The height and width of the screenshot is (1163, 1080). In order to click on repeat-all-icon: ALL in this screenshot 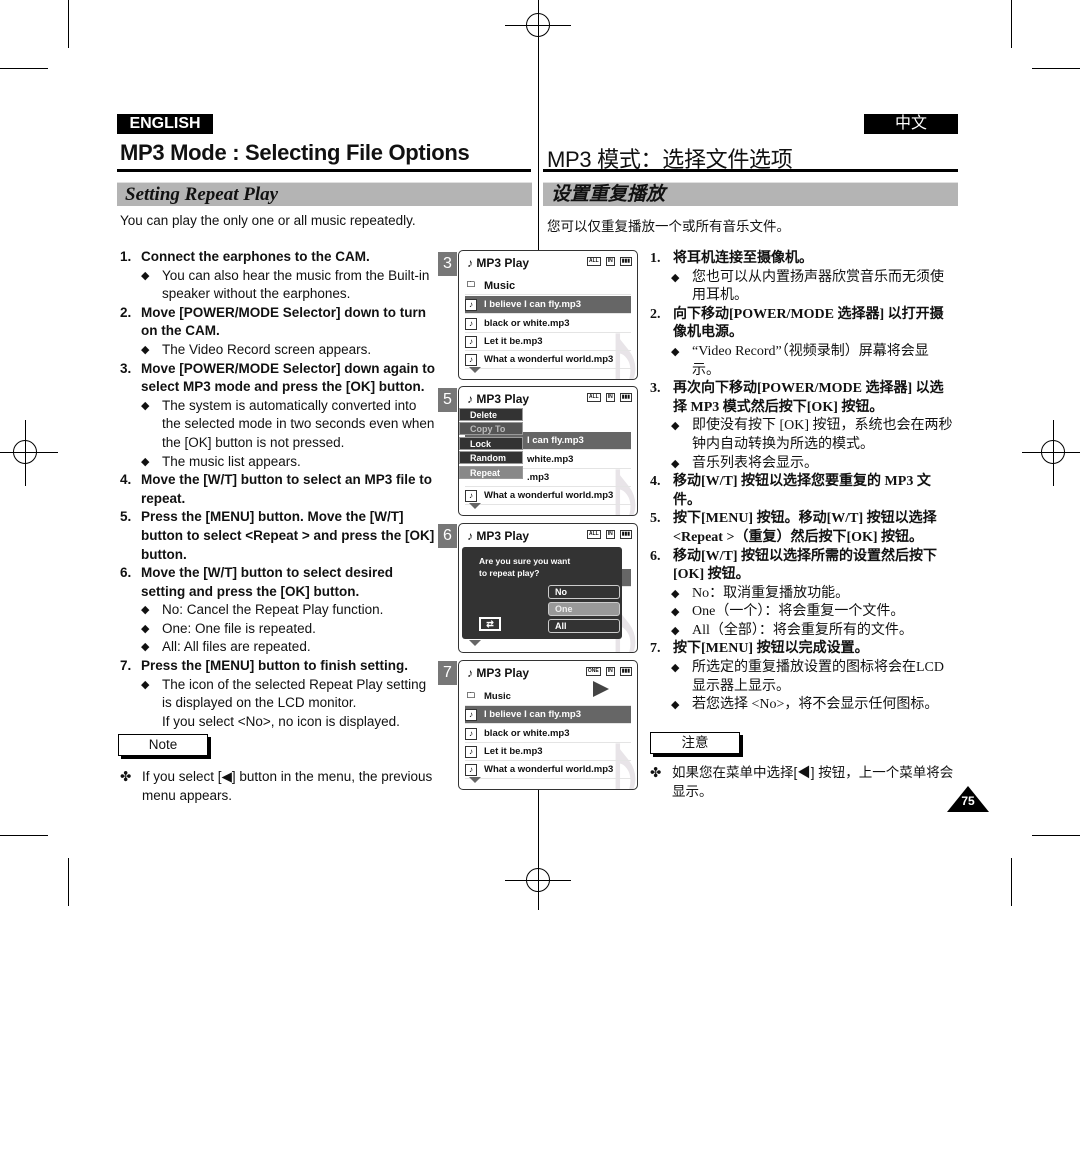, I will do `click(594, 397)`.